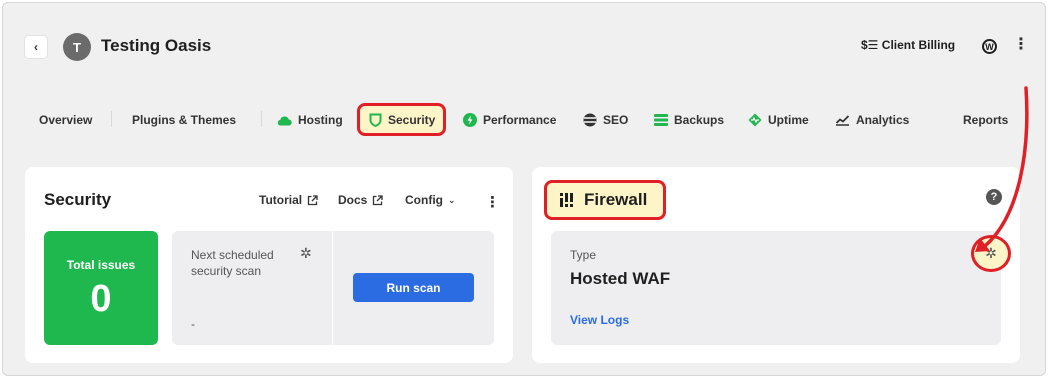 The height and width of the screenshot is (380, 1050). Describe the element at coordinates (661, 120) in the screenshot. I see `stack-icon` at that location.